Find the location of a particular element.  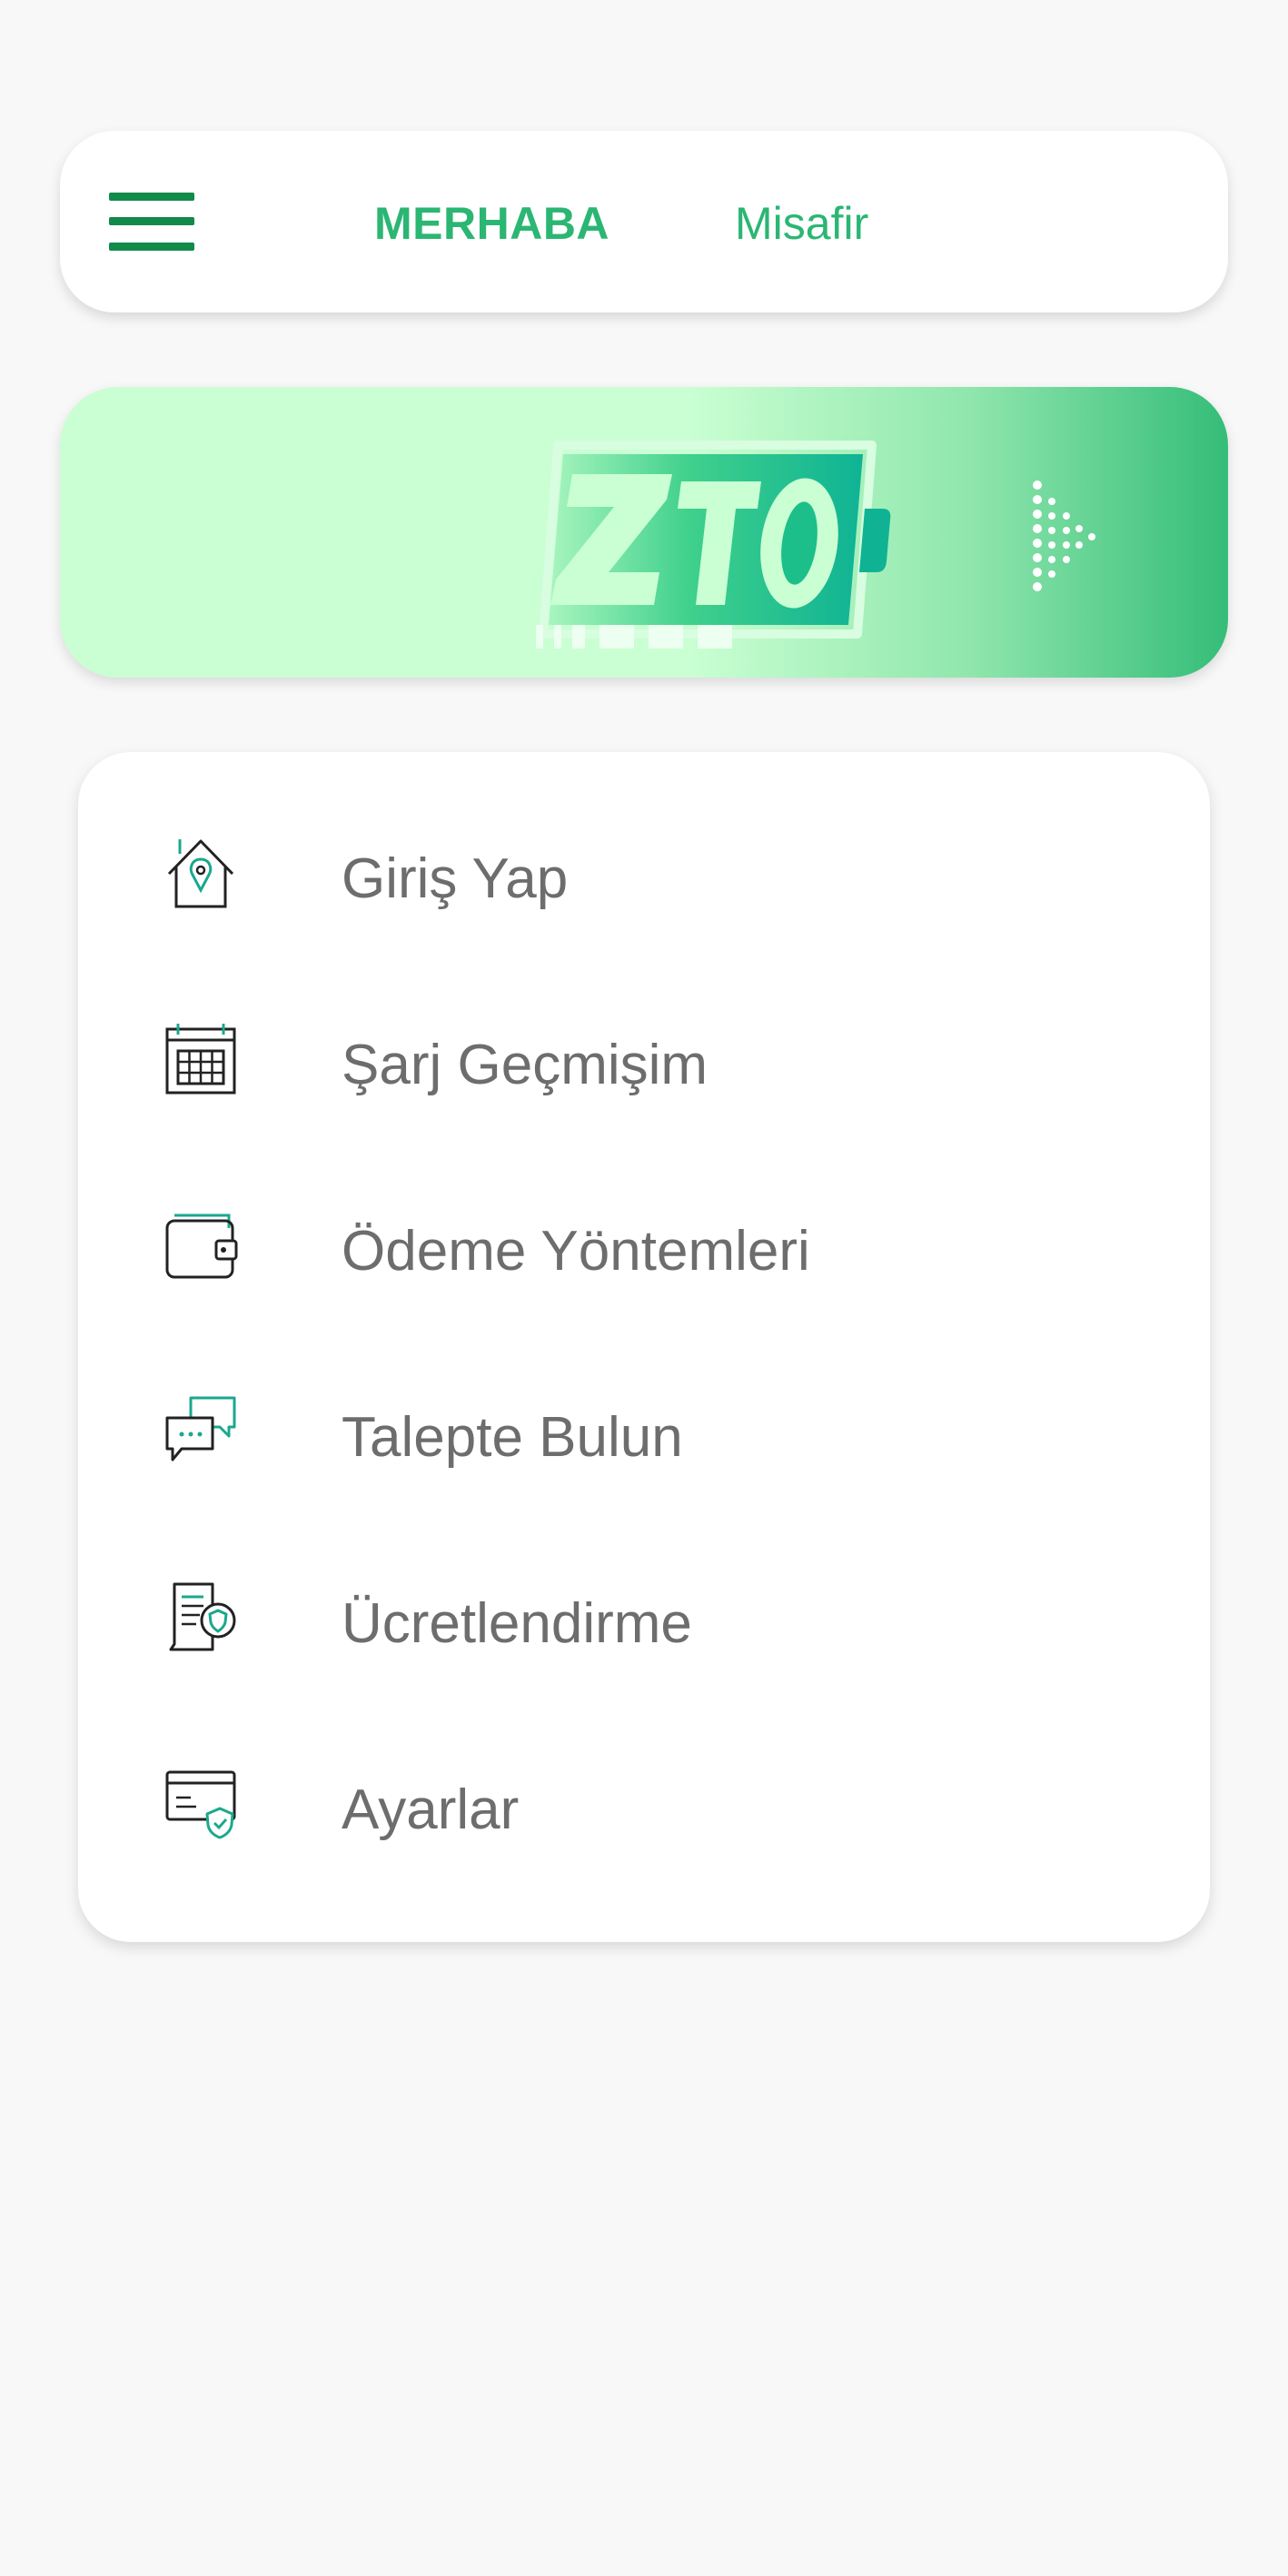

menu-item-label: Ödeme Yöntemleri is located at coordinates (576, 1251).